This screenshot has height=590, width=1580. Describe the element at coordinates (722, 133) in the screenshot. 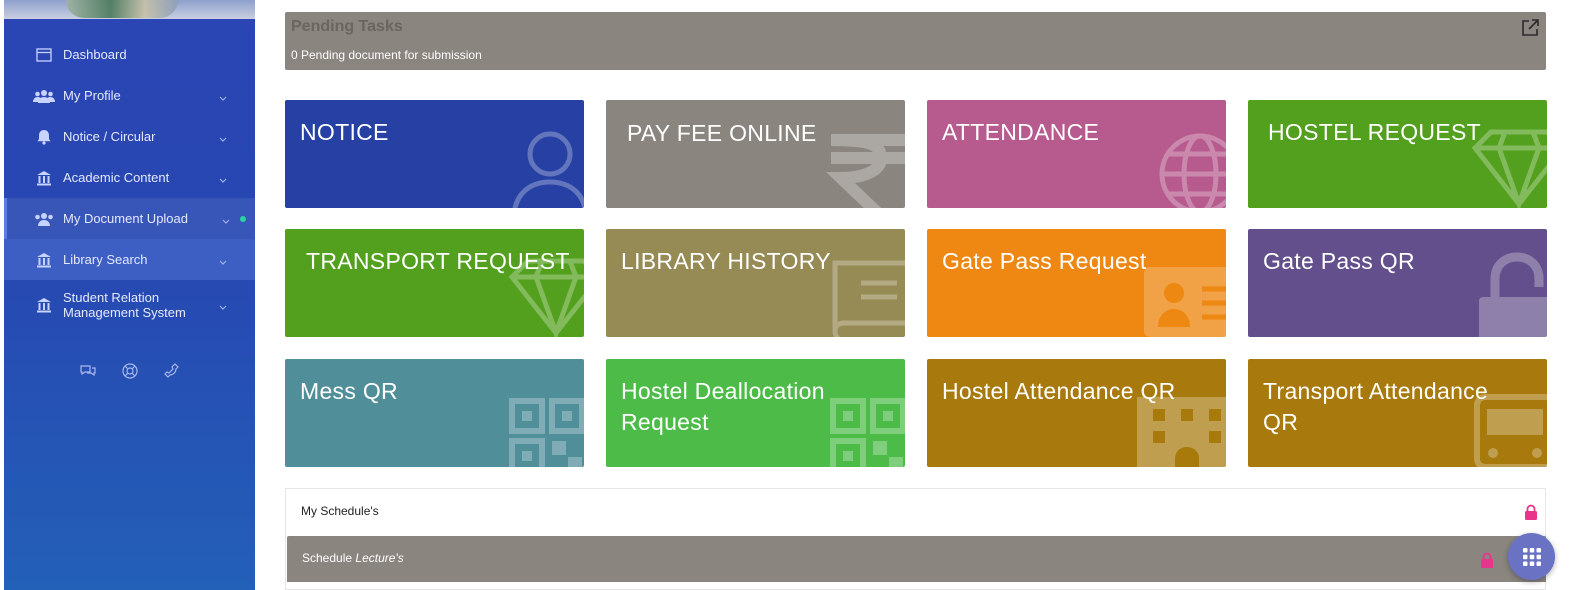

I see `tile-label: PAY FEE ONLINE` at that location.